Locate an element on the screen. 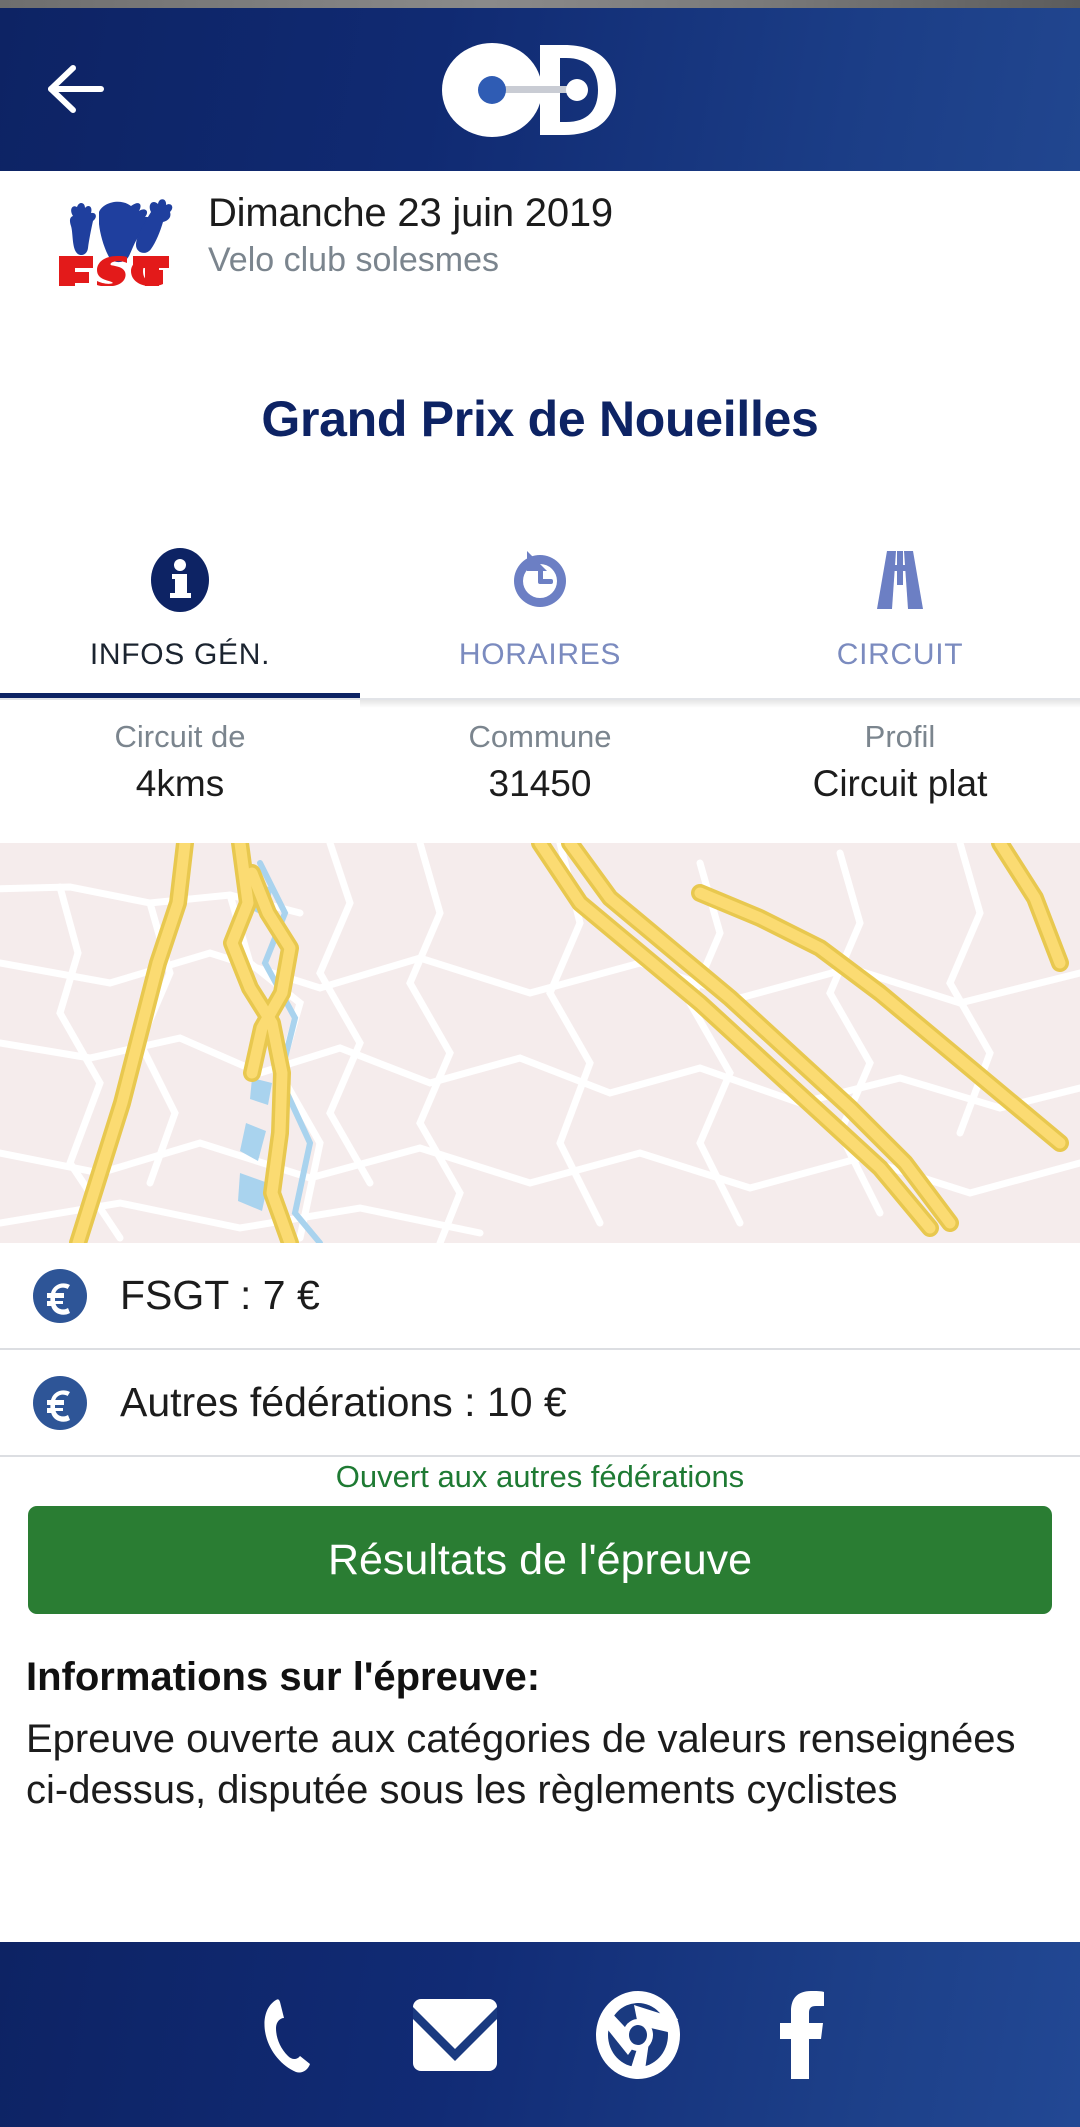 The width and height of the screenshot is (1080, 2127). phone-icon is located at coordinates (285, 2035).